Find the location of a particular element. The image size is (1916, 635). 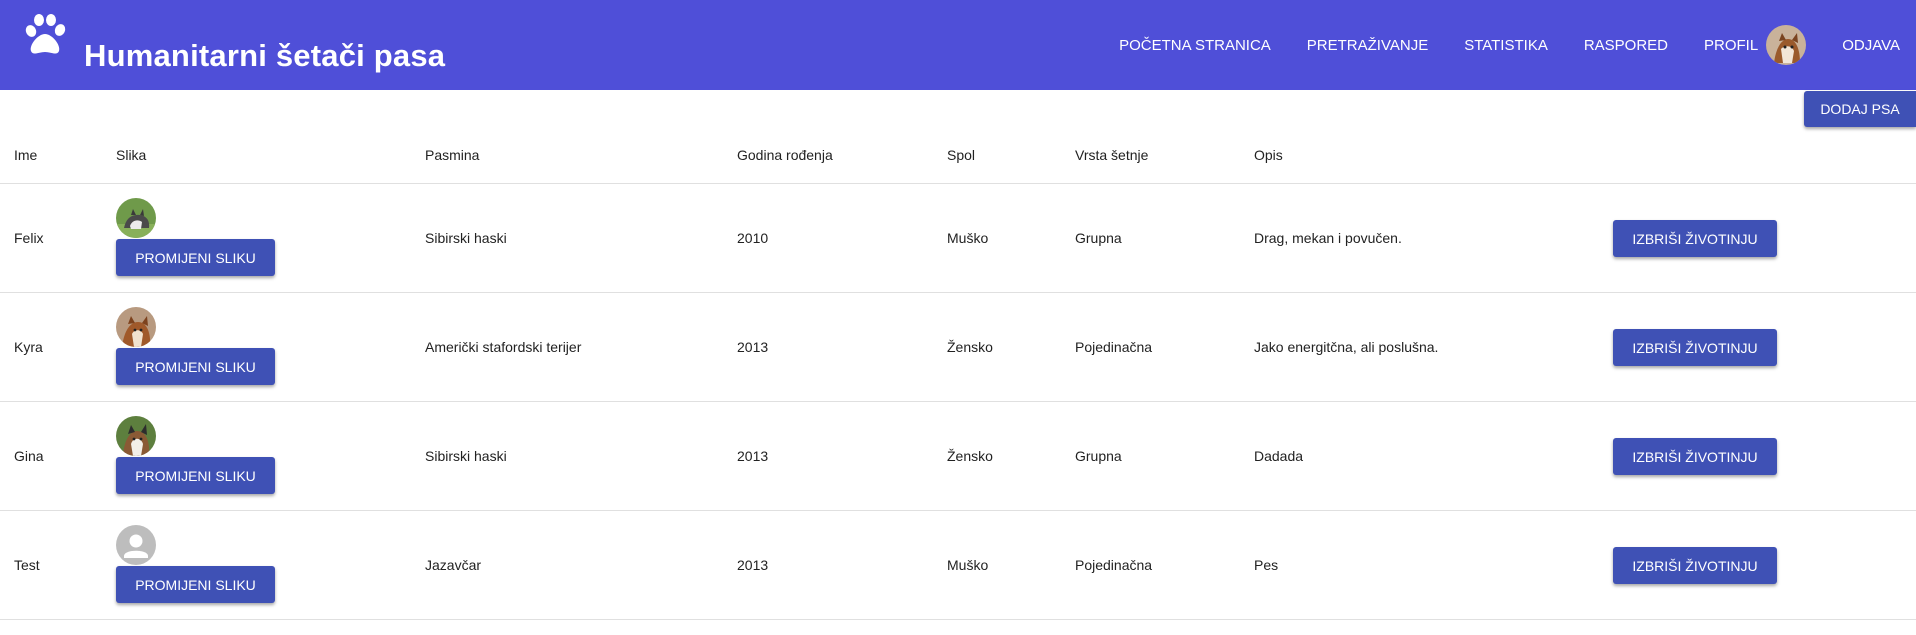

cell-ime: Test is located at coordinates (27, 565).